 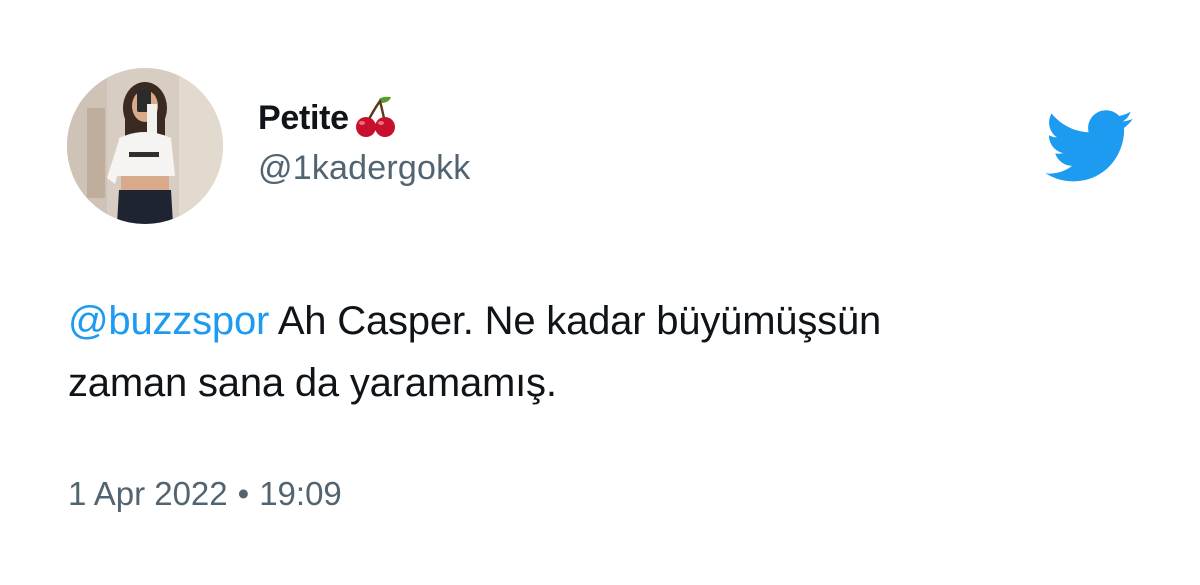 I want to click on avatar-photo, so click(x=145, y=146).